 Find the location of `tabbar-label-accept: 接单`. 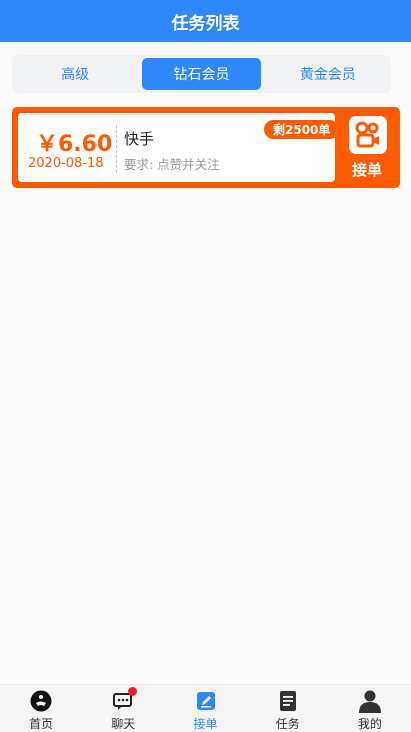

tabbar-label-accept: 接单 is located at coordinates (205, 724).